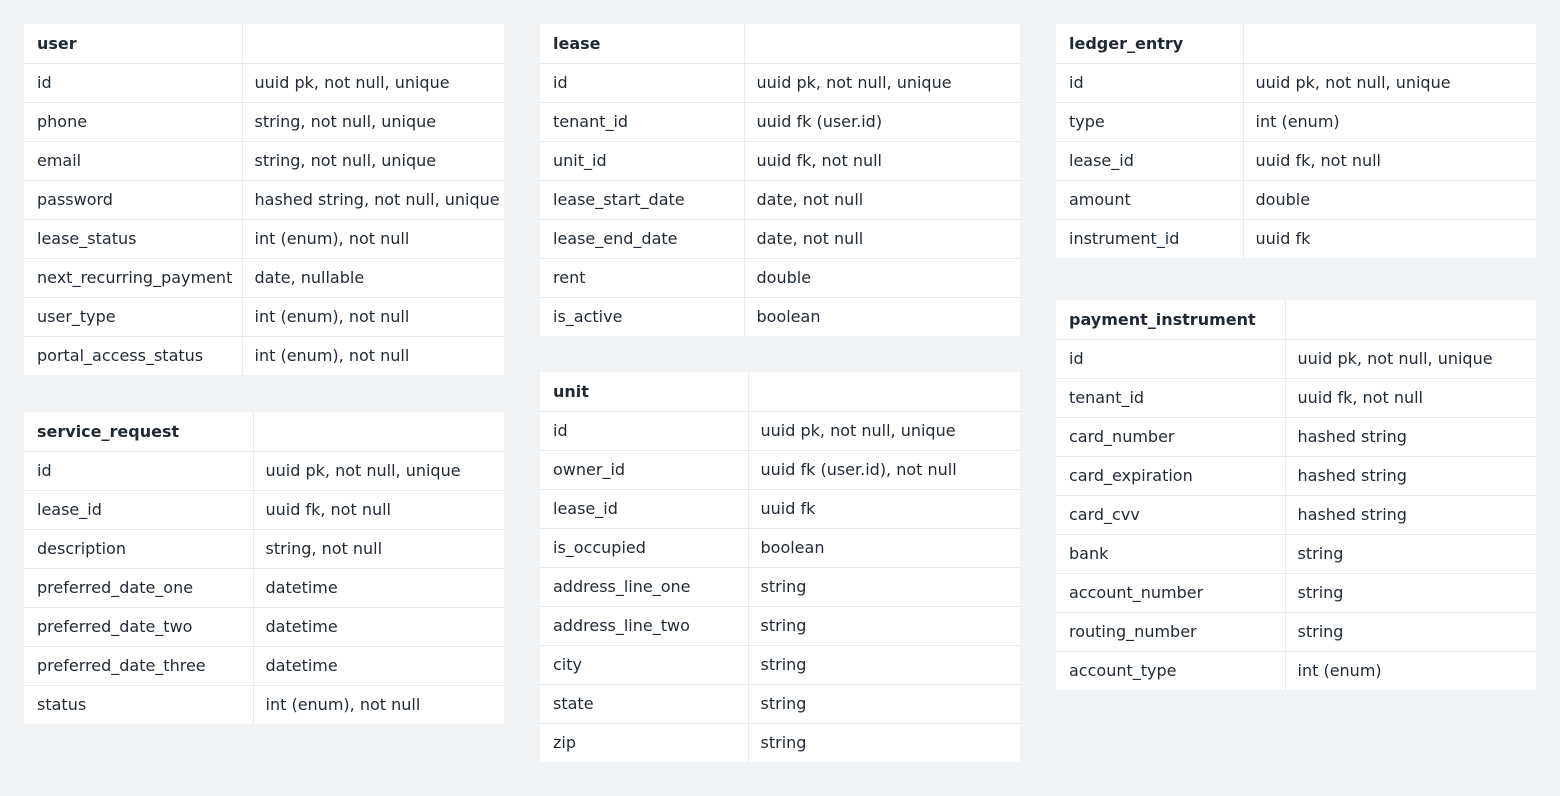  Describe the element at coordinates (642, 200) in the screenshot. I see `field-name-cell: lease_start_date` at that location.